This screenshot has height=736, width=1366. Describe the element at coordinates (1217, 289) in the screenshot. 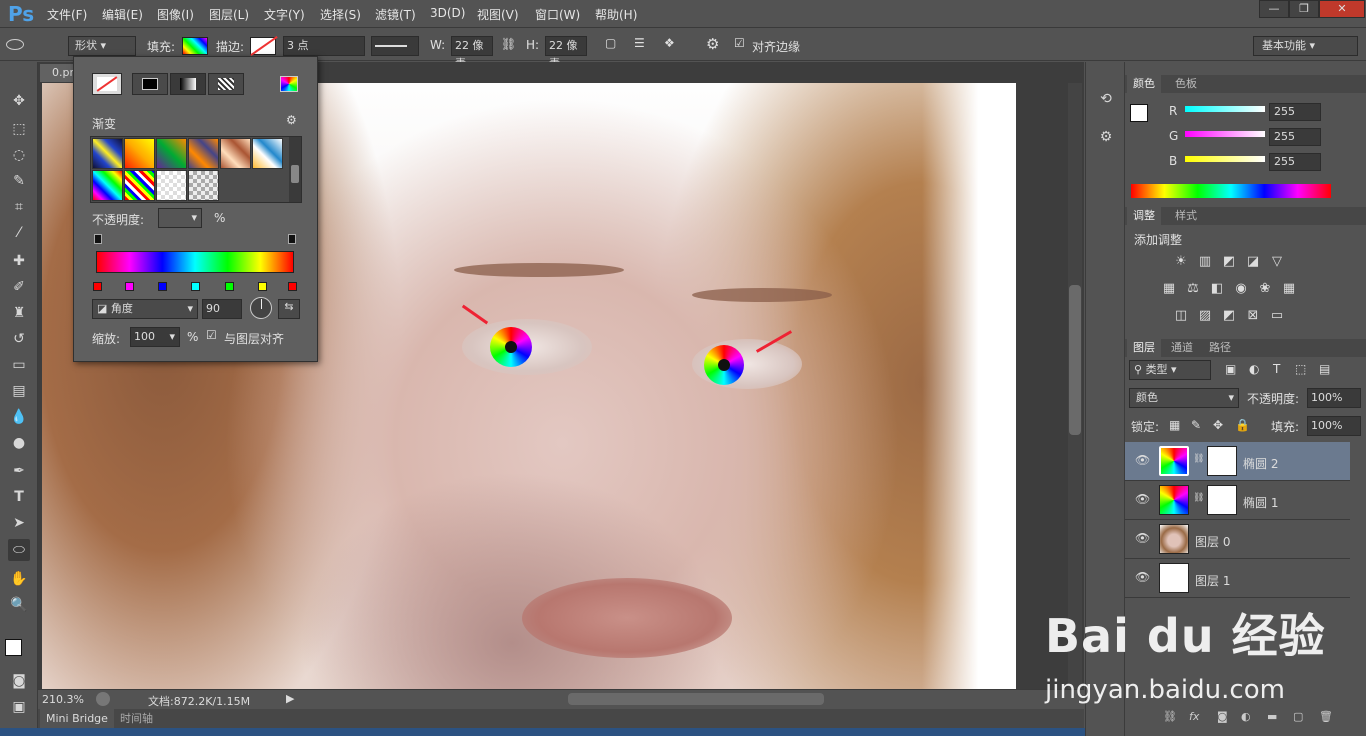

I see `black-white-icon: ◧` at that location.